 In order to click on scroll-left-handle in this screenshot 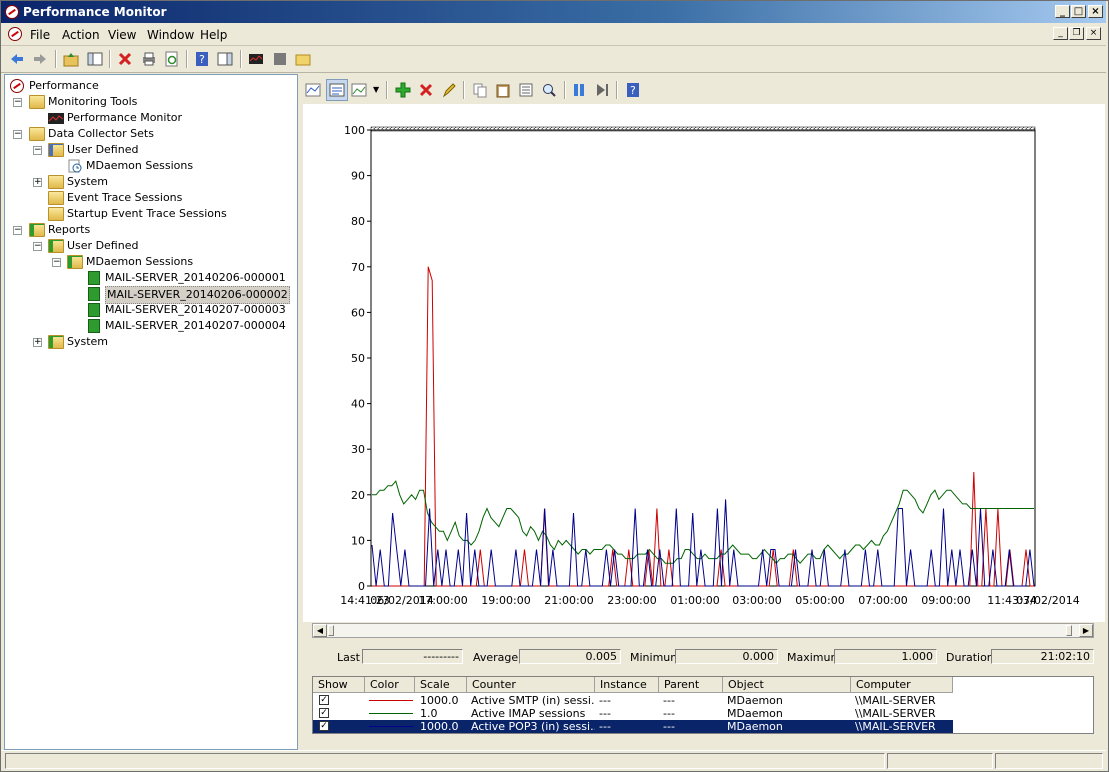, I will do `click(331, 630)`.